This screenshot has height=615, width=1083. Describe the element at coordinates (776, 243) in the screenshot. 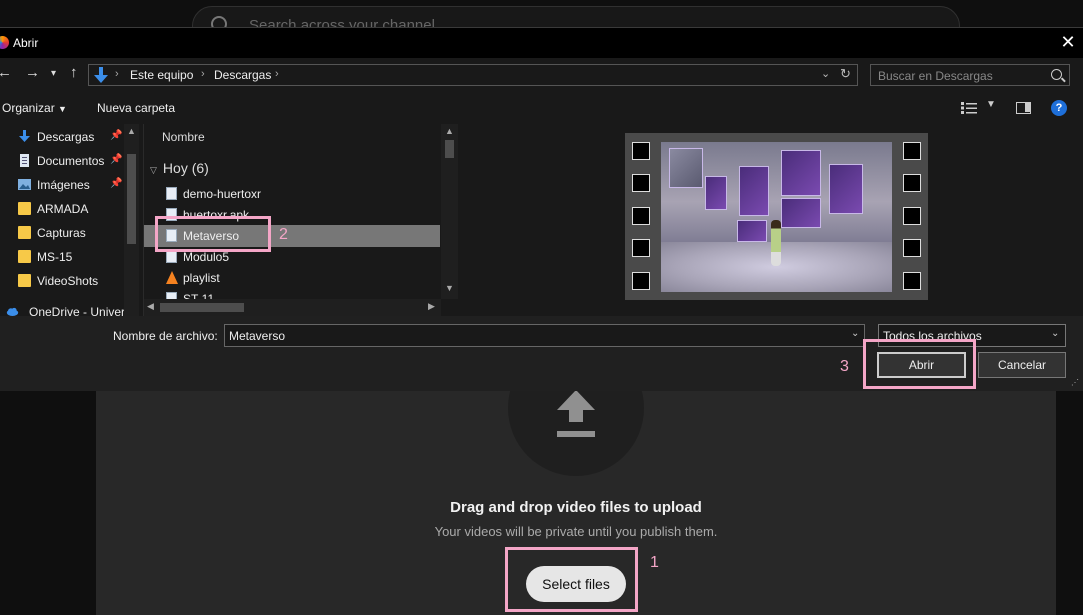

I see `avatar-figure` at that location.